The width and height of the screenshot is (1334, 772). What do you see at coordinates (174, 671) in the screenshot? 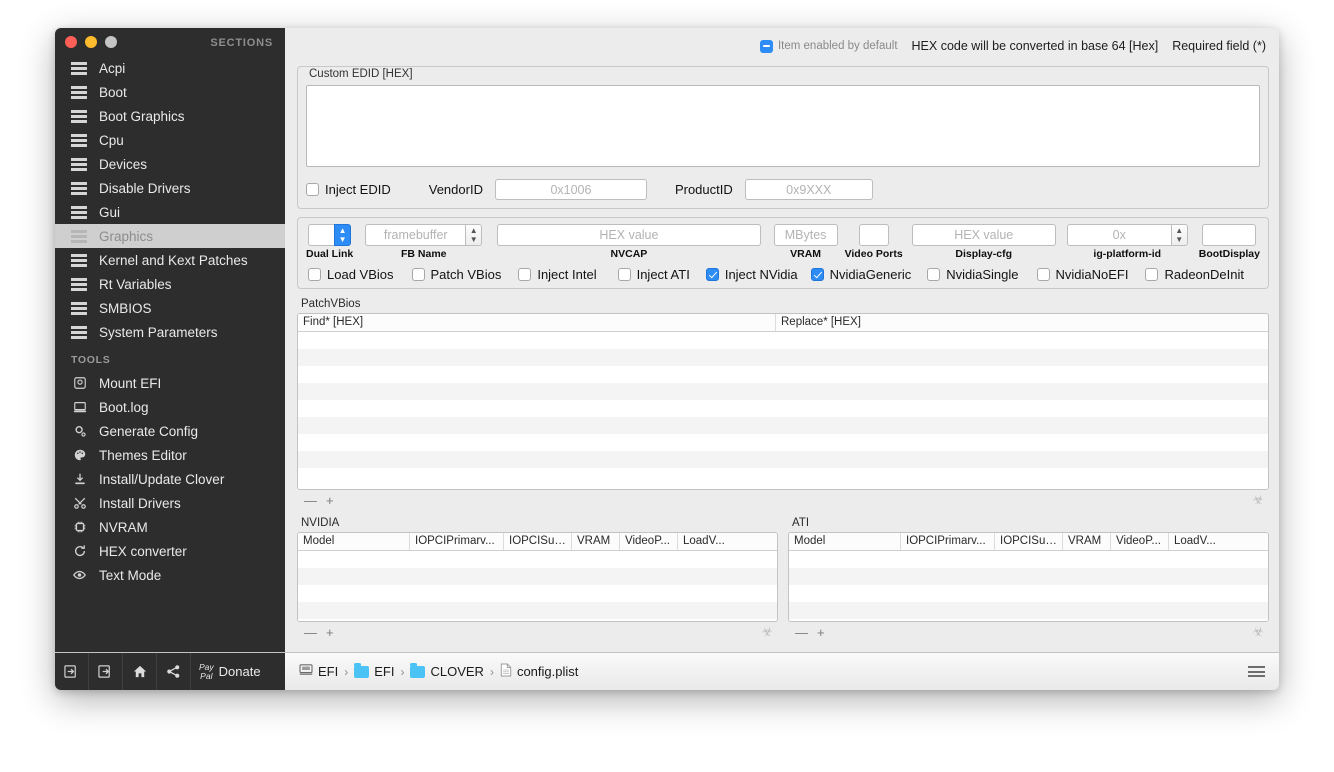
I see `share-icon` at bounding box center [174, 671].